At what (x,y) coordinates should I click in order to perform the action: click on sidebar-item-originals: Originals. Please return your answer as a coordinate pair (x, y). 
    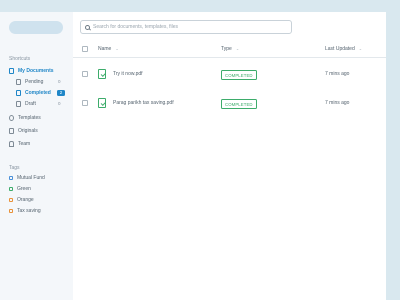
    Looking at the image, I should click on (23, 130).